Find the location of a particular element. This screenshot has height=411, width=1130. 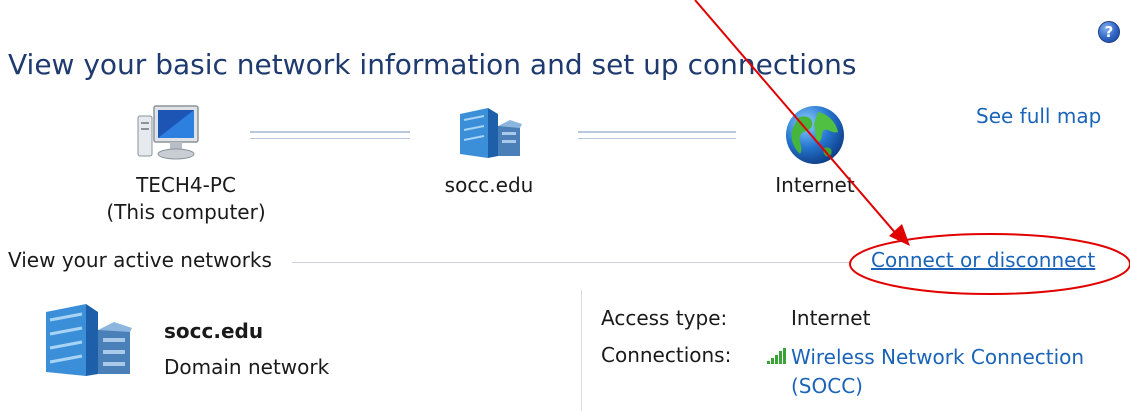

computer-sublabel: (This computer) is located at coordinates (186, 212).